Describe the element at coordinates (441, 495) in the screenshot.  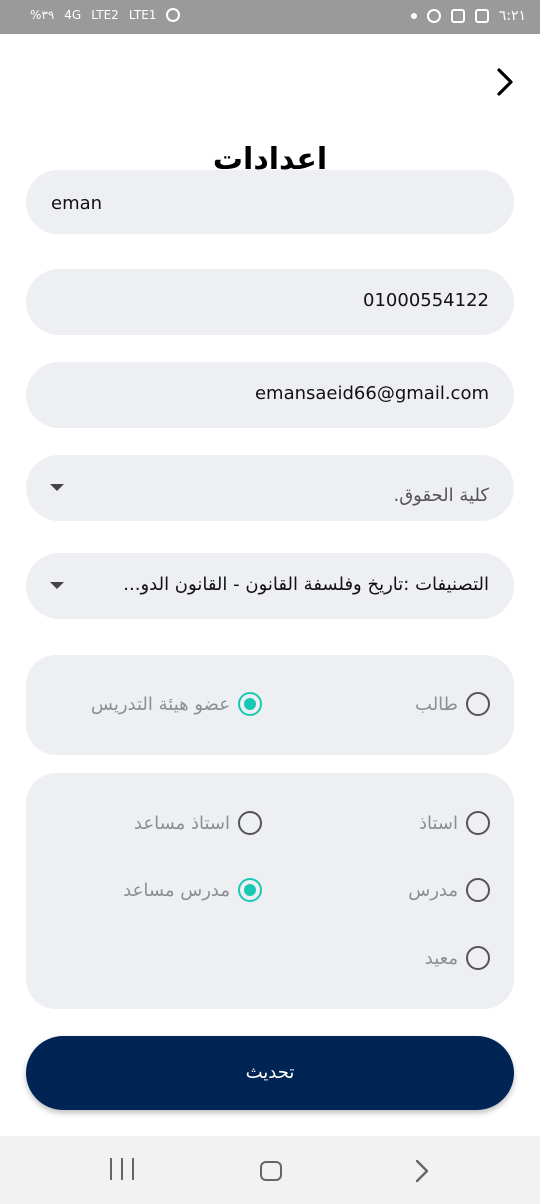
I see `faculty-placeholder: كلية الحقوق.` at that location.